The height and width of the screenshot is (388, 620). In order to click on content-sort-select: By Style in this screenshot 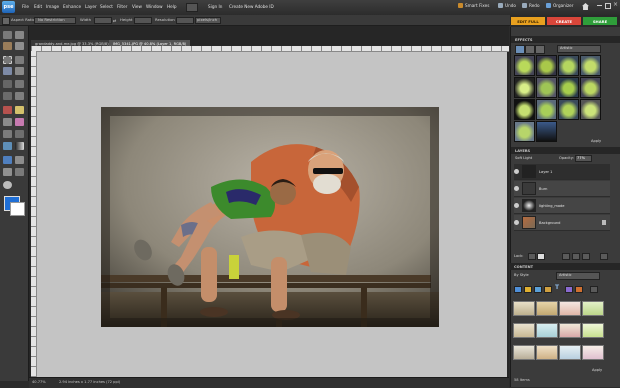, I will do `click(521, 275)`.